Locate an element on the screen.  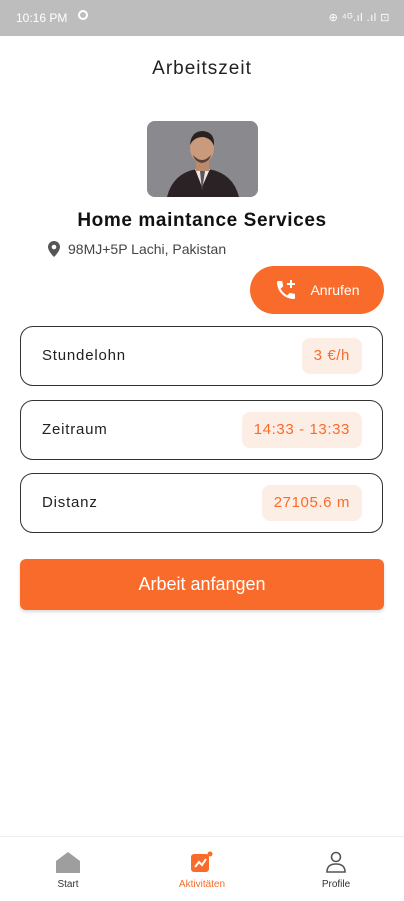
time-period-card: Zeitraum 14:33 - 13:33 is located at coordinates (201, 430).